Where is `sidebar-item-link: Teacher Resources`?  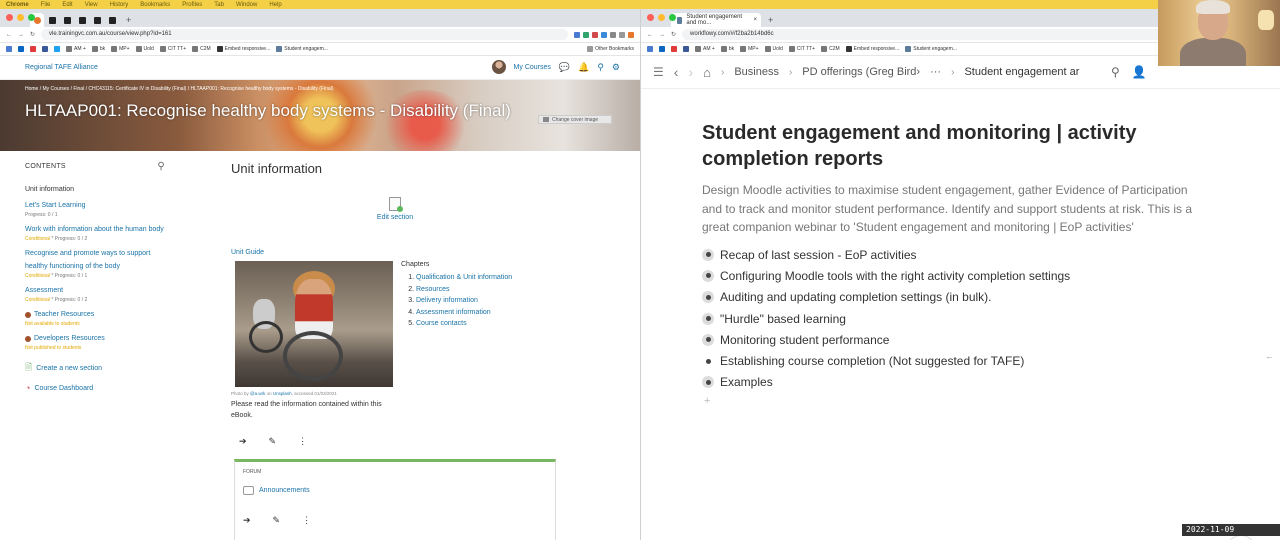 sidebar-item-link: Teacher Resources is located at coordinates (64, 314).